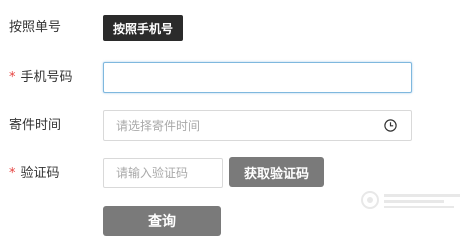 The width and height of the screenshot is (475, 245). I want to click on code-label: 验证码, so click(40, 173).